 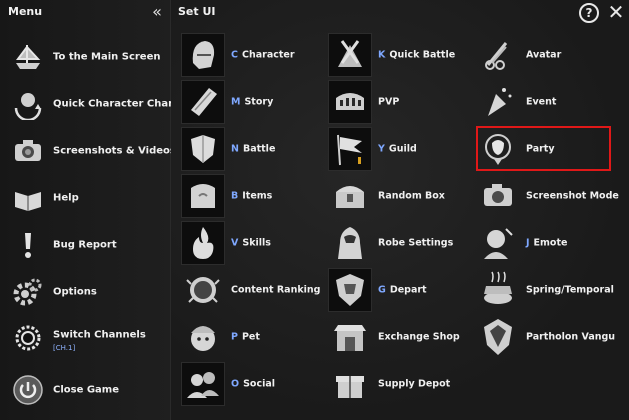 I want to click on ui-item-label: Skills, so click(x=256, y=243).